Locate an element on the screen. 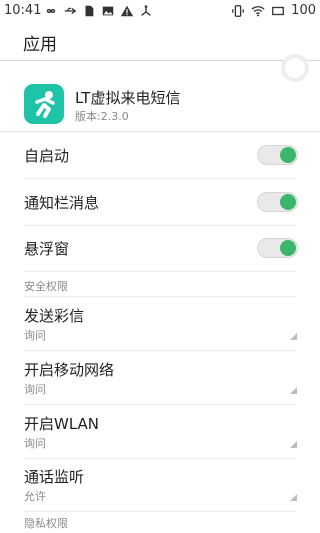  section-title-security: 安全权限 is located at coordinates (46, 286).